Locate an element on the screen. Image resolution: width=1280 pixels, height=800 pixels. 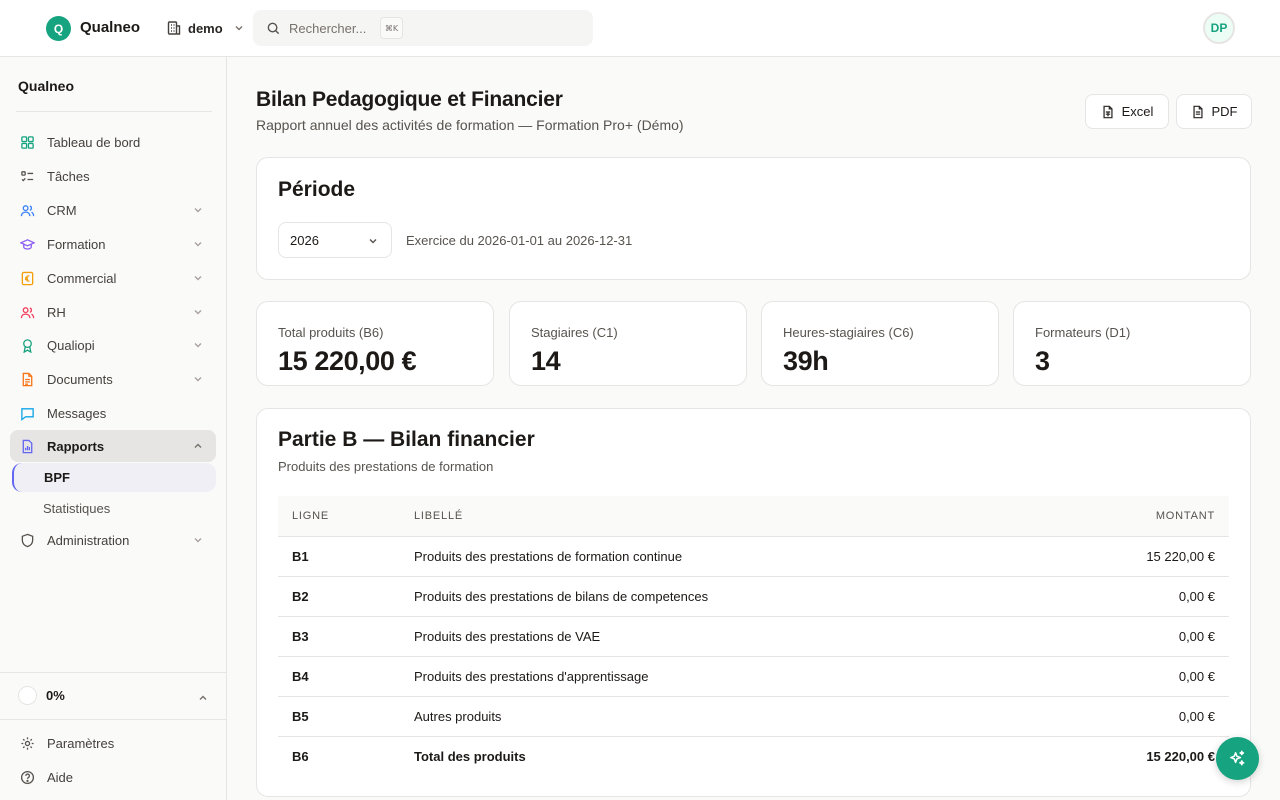
sidebar-item-tableau-de-bord: Tableau de bord is located at coordinates (113, 142).